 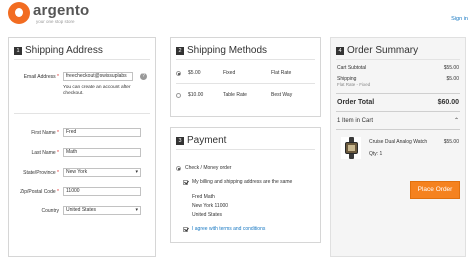 I want to click on shipping-method-carrier: Flat Rate, so click(x=281, y=73).